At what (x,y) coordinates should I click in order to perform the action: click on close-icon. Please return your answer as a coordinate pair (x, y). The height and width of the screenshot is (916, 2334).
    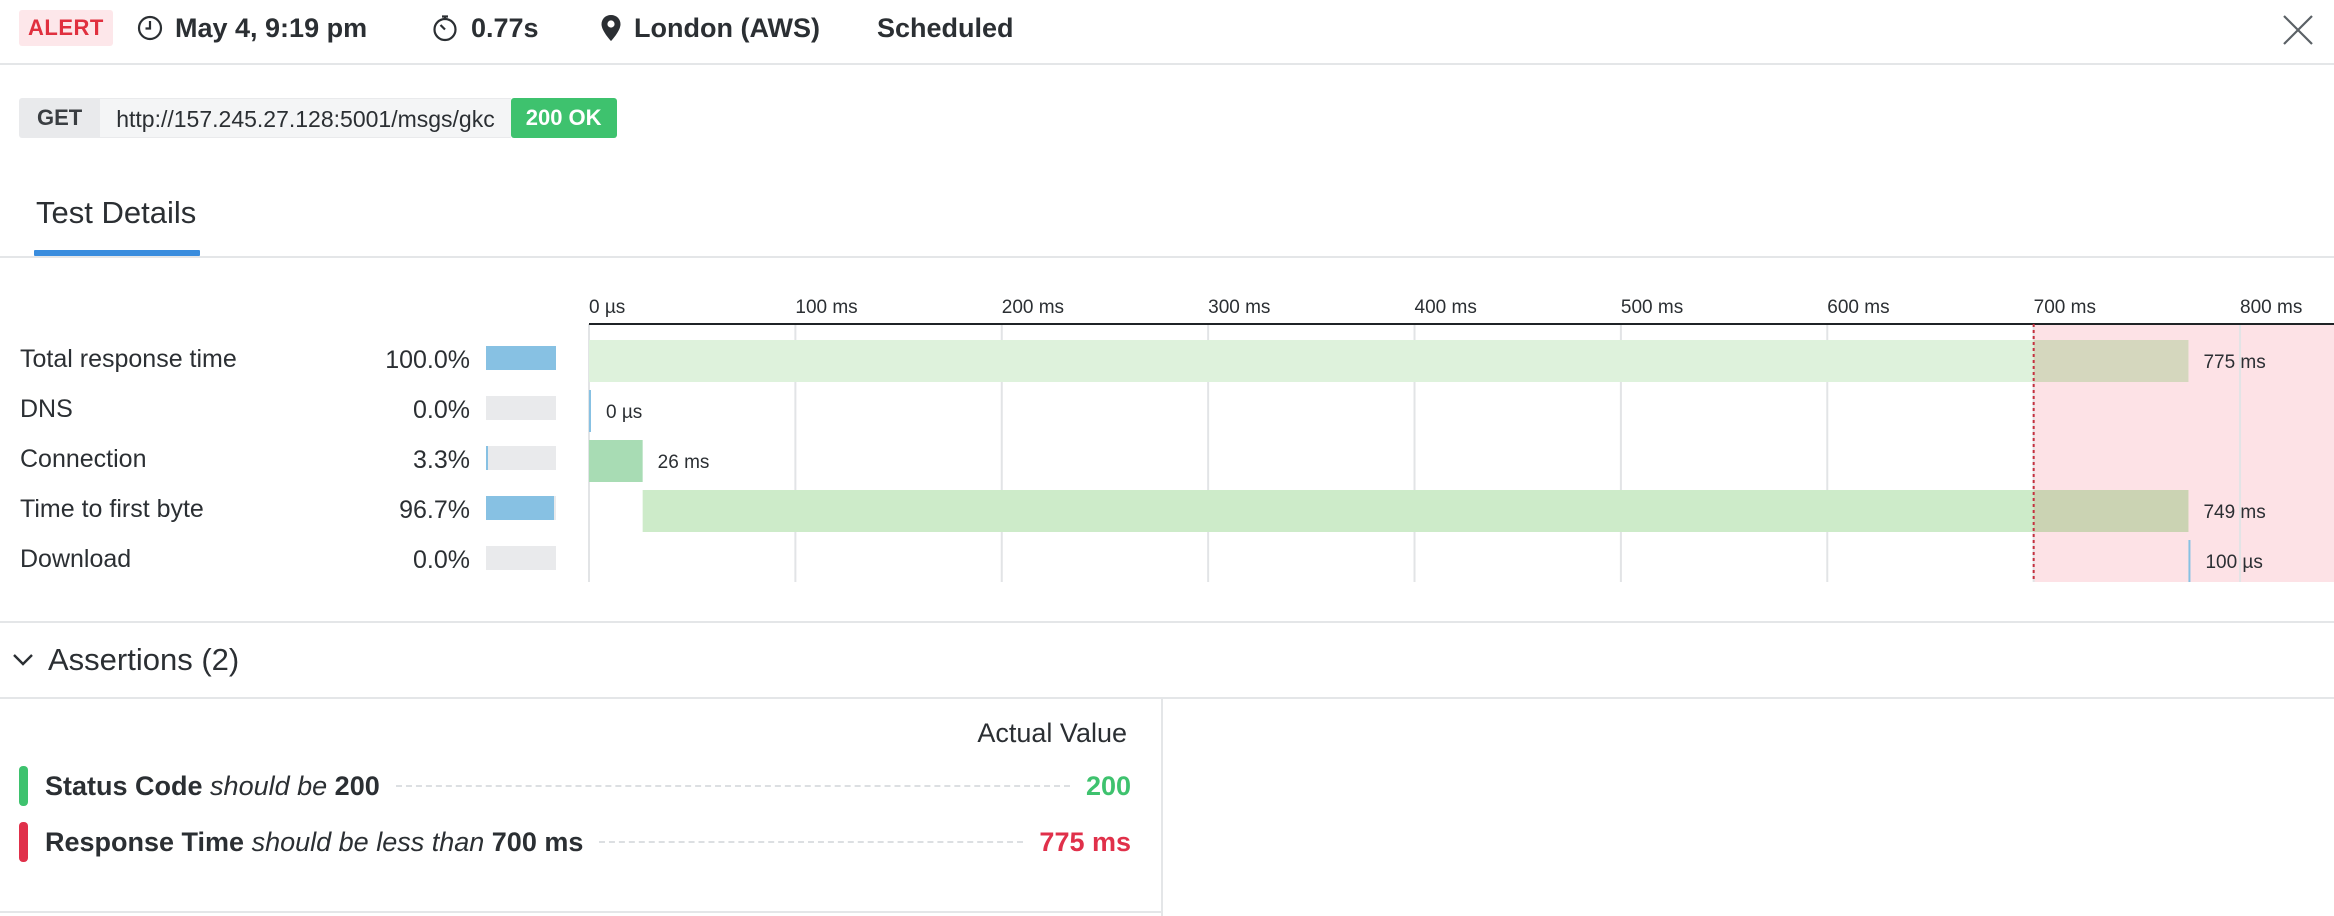
    Looking at the image, I should click on (2298, 30).